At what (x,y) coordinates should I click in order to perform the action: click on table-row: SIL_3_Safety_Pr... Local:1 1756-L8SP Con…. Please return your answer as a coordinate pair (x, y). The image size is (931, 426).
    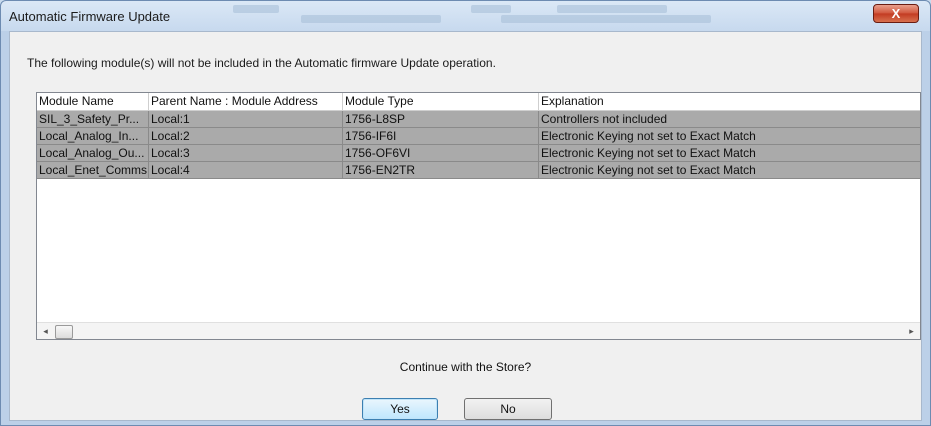
    Looking at the image, I should click on (478, 119).